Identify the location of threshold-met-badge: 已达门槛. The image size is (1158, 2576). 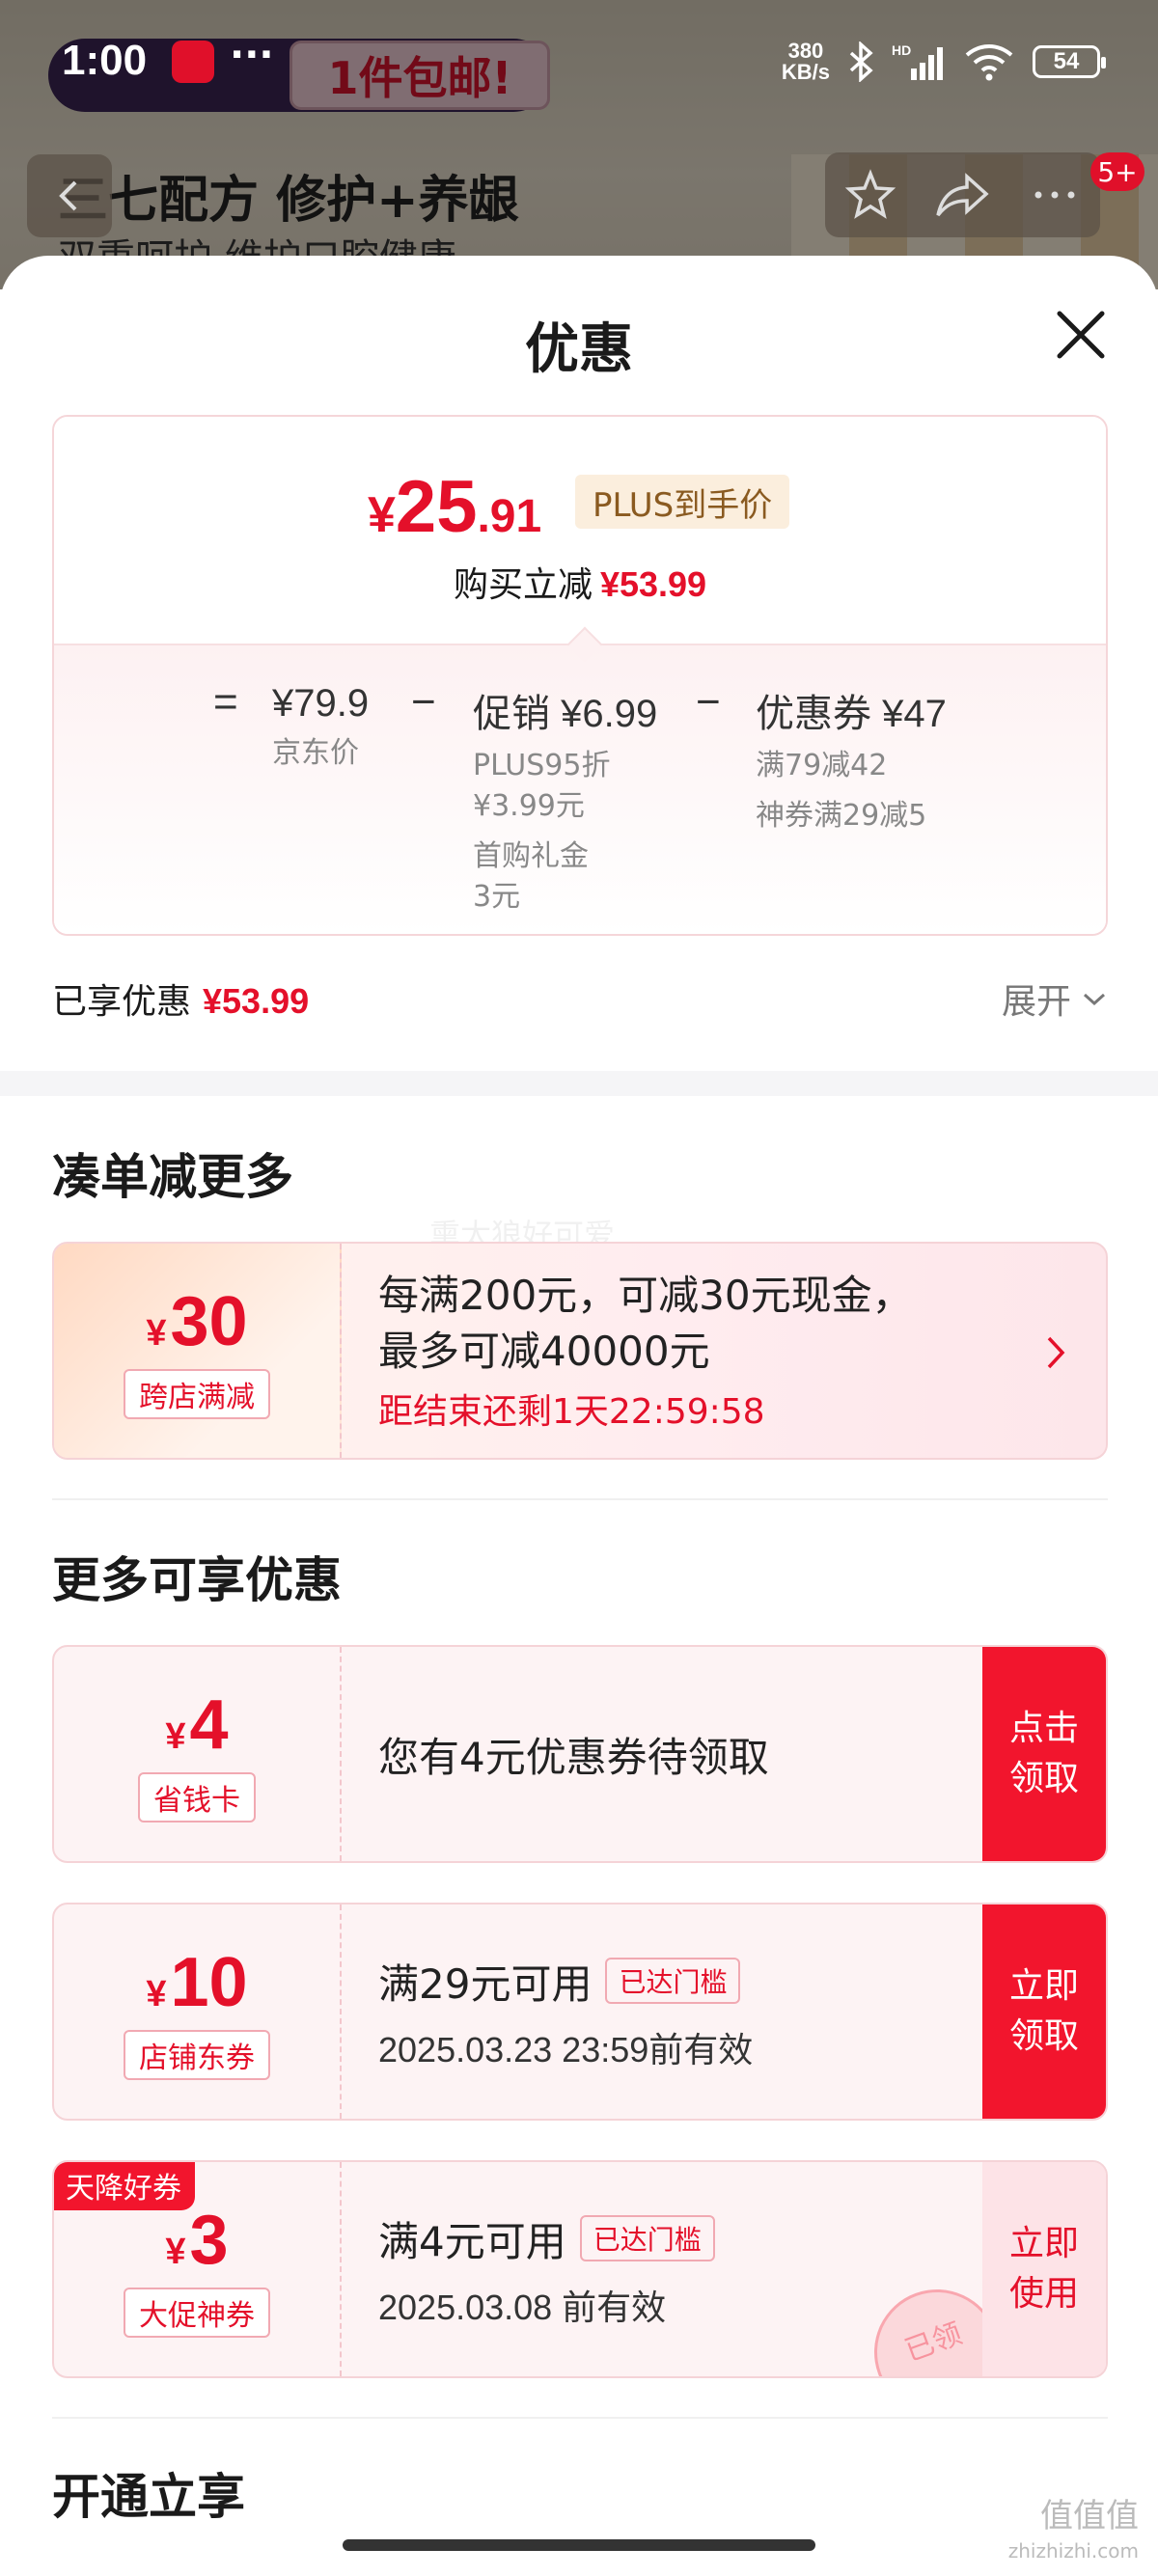
(647, 2238).